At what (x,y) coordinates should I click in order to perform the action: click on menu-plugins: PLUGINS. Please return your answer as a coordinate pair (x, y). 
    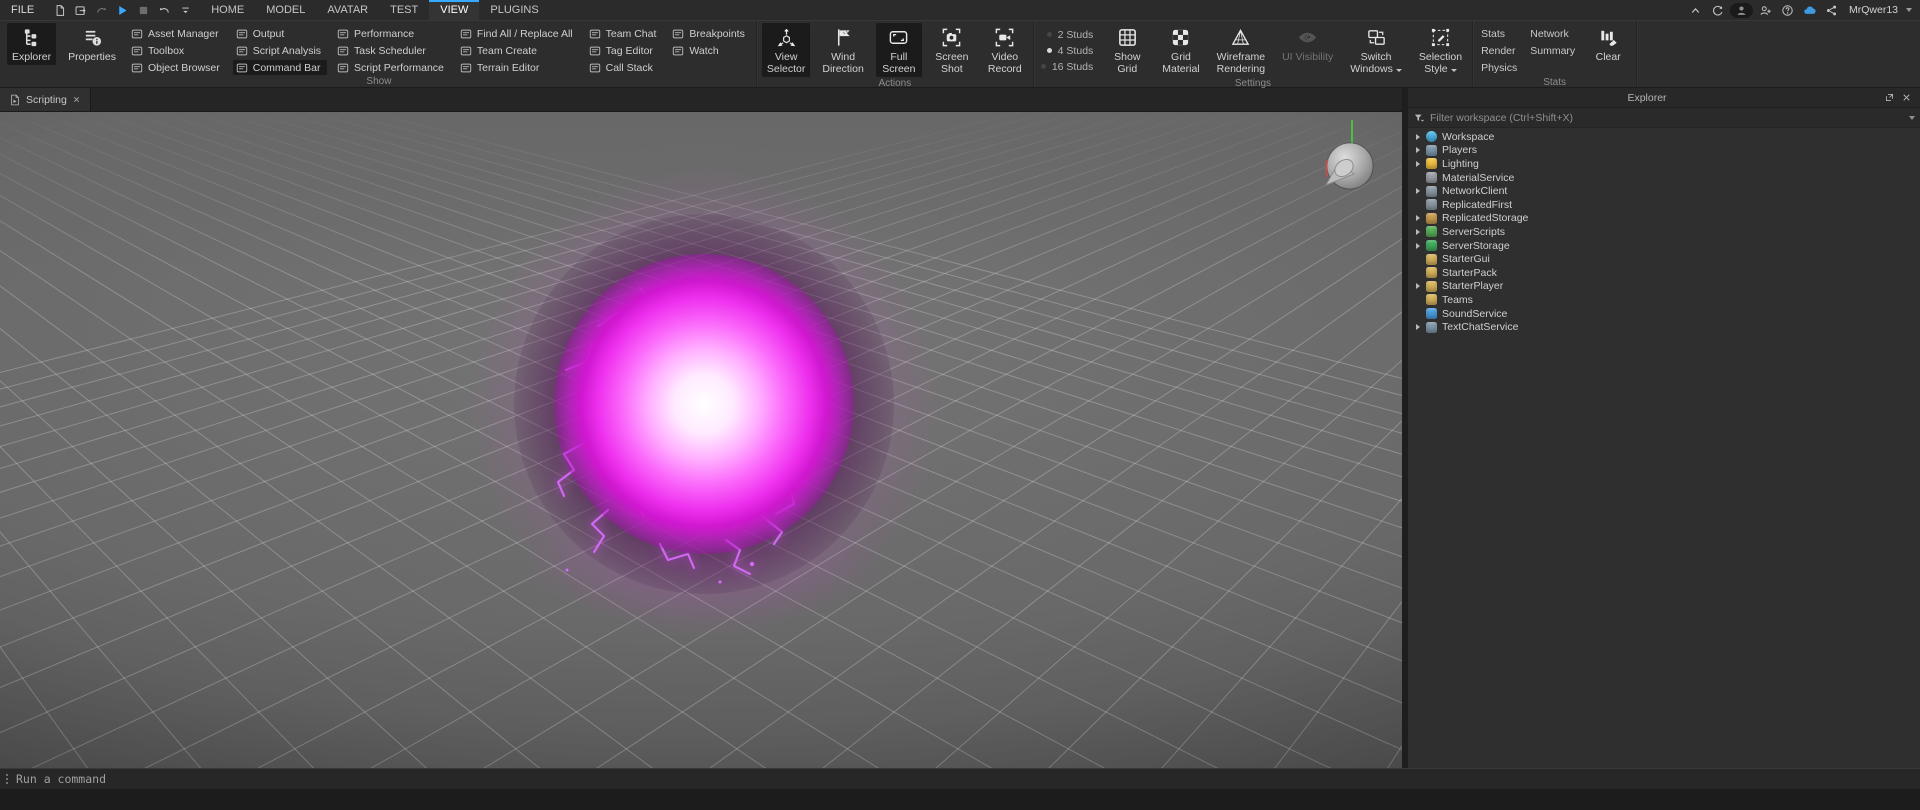
    Looking at the image, I should click on (514, 10).